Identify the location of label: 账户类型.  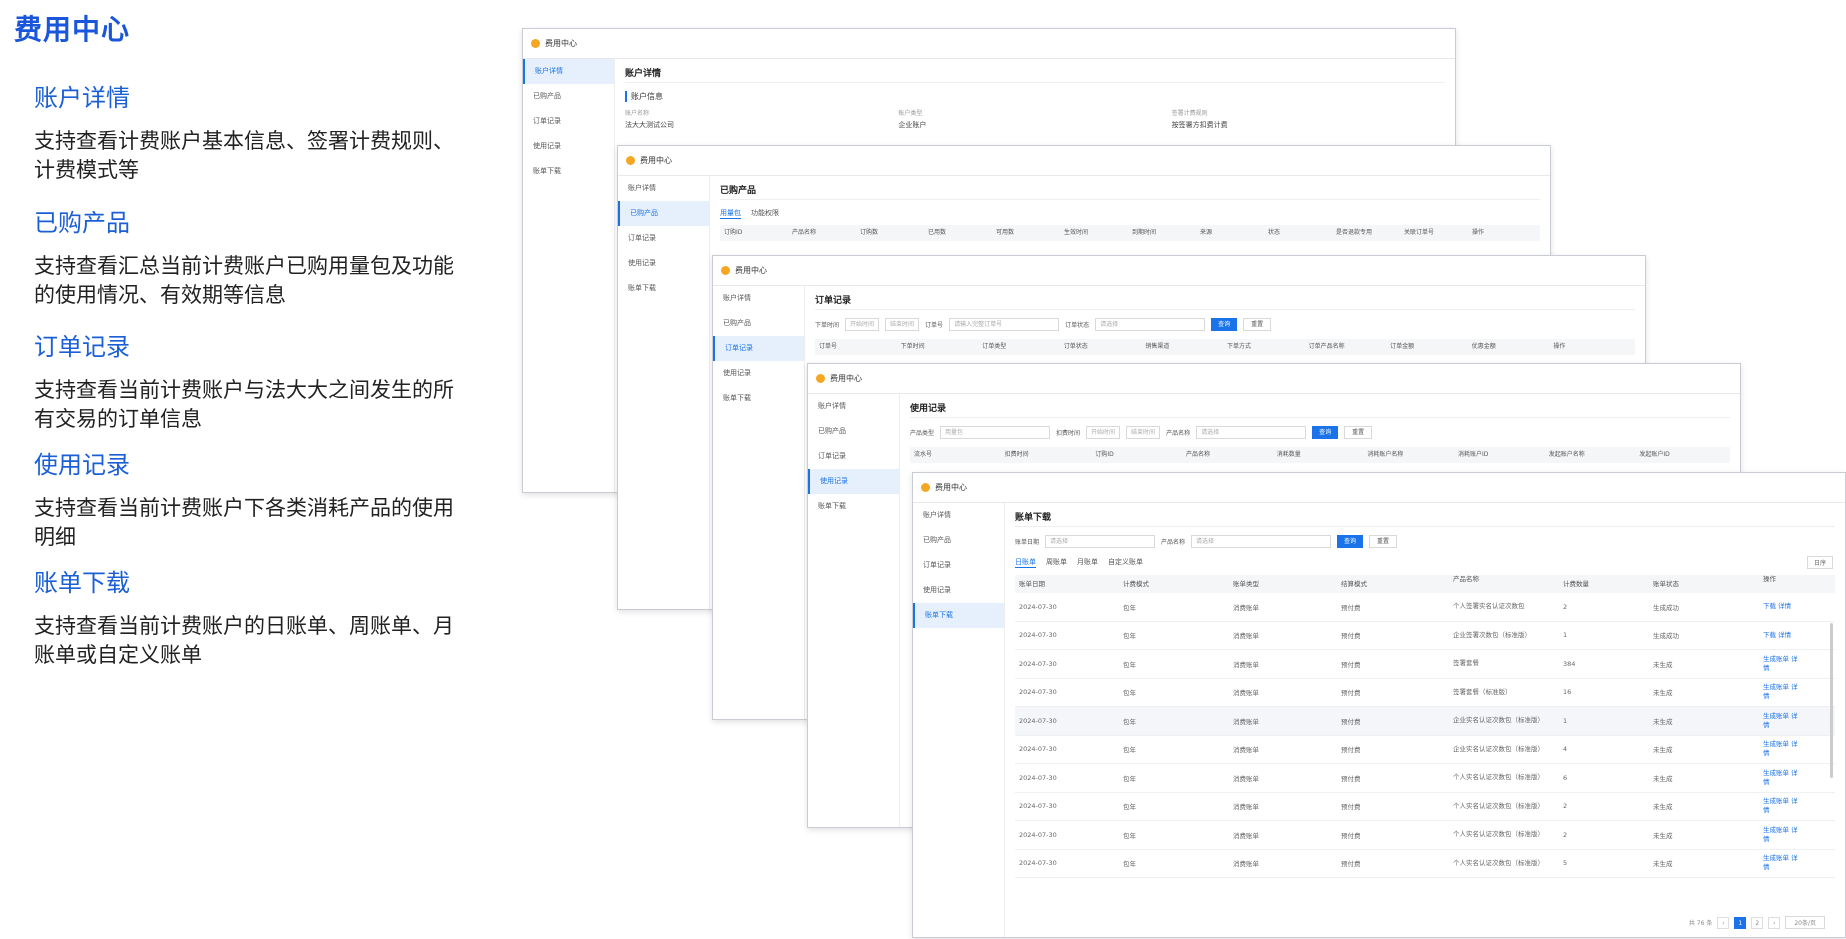
(910, 113).